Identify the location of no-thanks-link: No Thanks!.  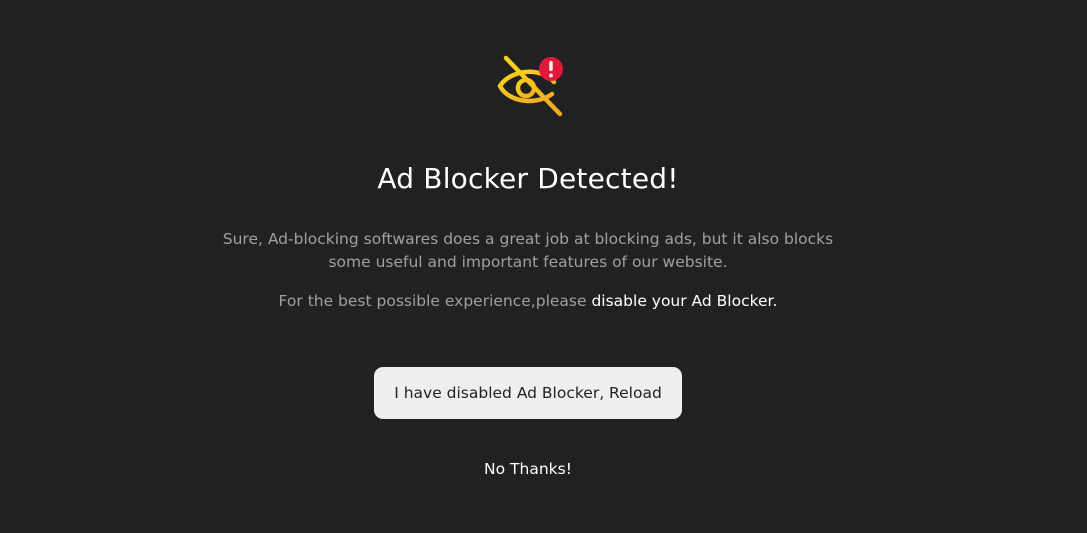
(528, 469).